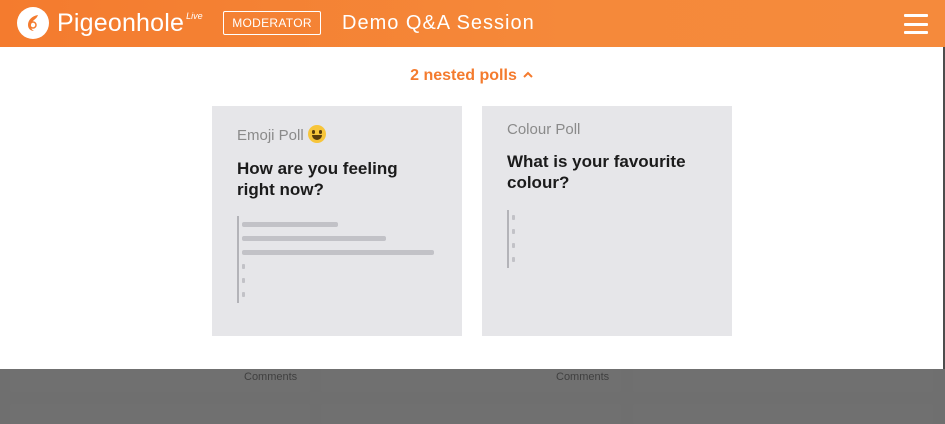 This screenshot has width=945, height=424. Describe the element at coordinates (194, 16) in the screenshot. I see `logo-live-tag: Live` at that location.